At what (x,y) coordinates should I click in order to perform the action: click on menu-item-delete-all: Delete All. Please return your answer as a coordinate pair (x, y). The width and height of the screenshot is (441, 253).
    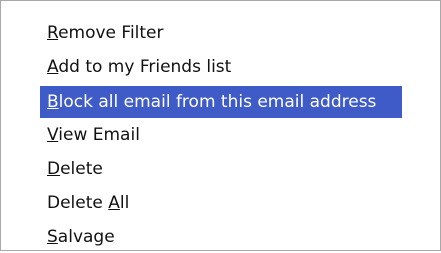
    Looking at the image, I should click on (65, 203).